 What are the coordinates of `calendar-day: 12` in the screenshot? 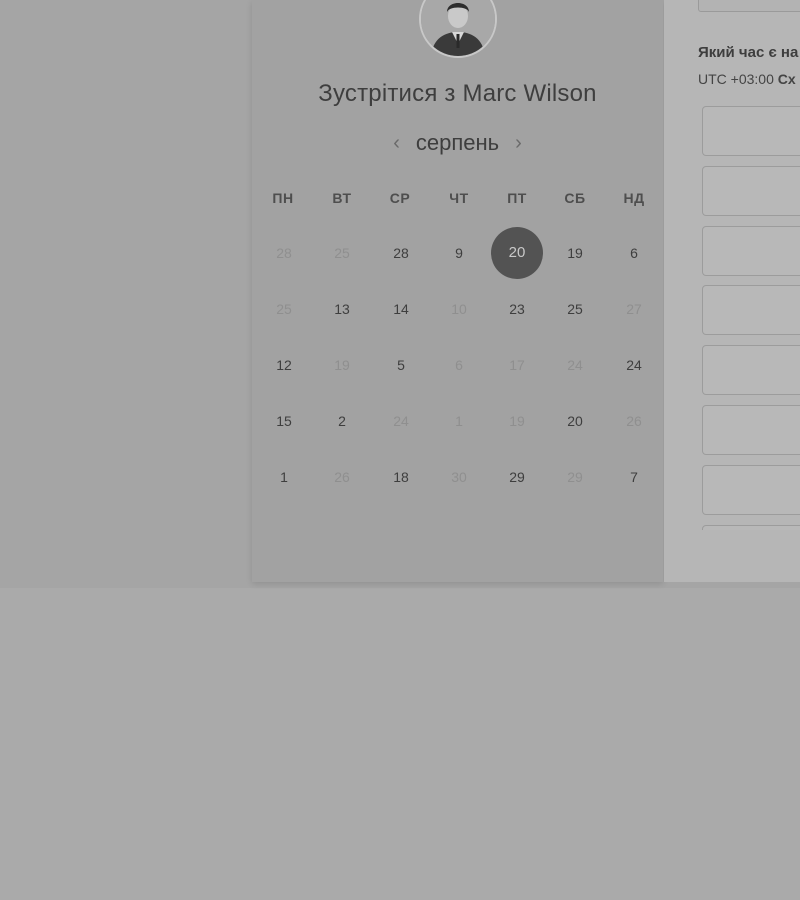 It's located at (284, 365).